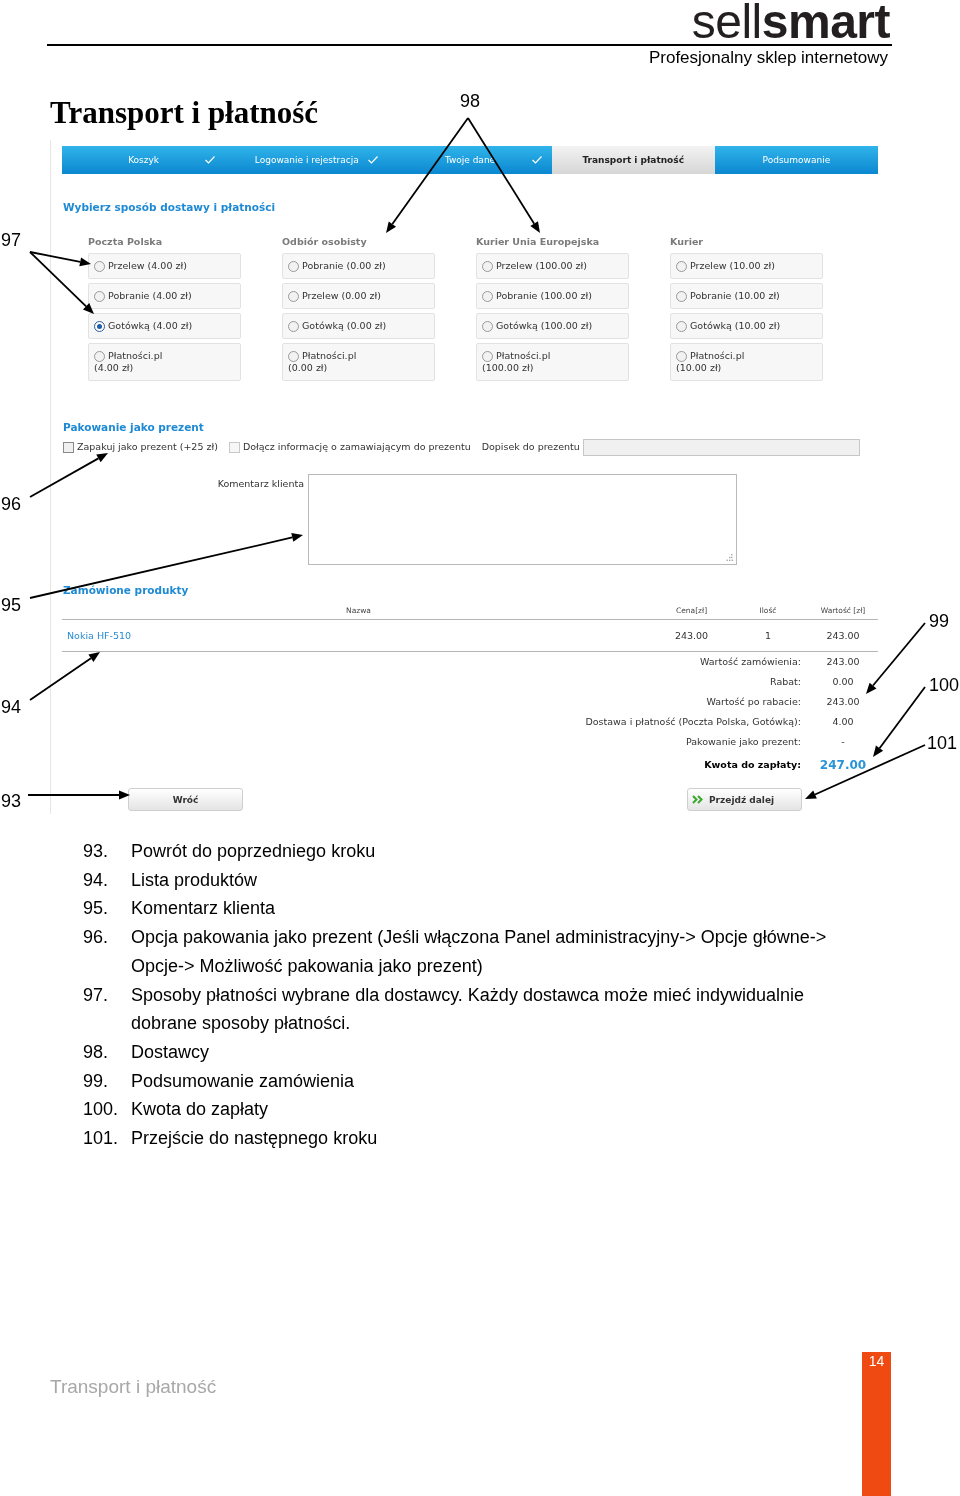 This screenshot has width=960, height=1496. Describe the element at coordinates (96, 851) in the screenshot. I see `legend-number: 93.` at that location.